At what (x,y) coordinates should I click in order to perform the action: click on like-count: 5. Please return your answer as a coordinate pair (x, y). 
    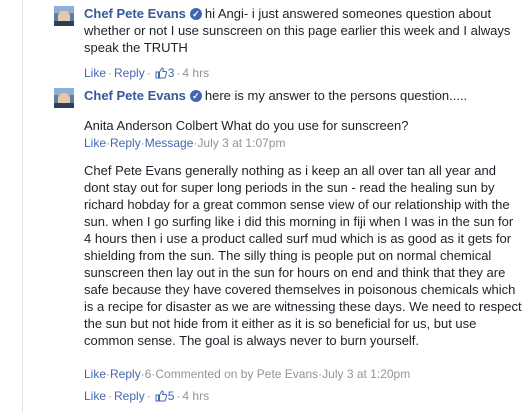
    Looking at the image, I should click on (163, 396).